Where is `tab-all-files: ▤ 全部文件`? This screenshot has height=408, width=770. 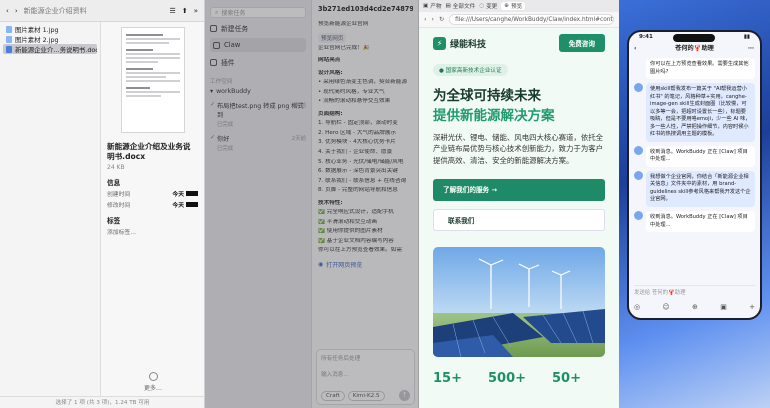 tab-all-files: ▤ 全部文件 is located at coordinates (461, 6).